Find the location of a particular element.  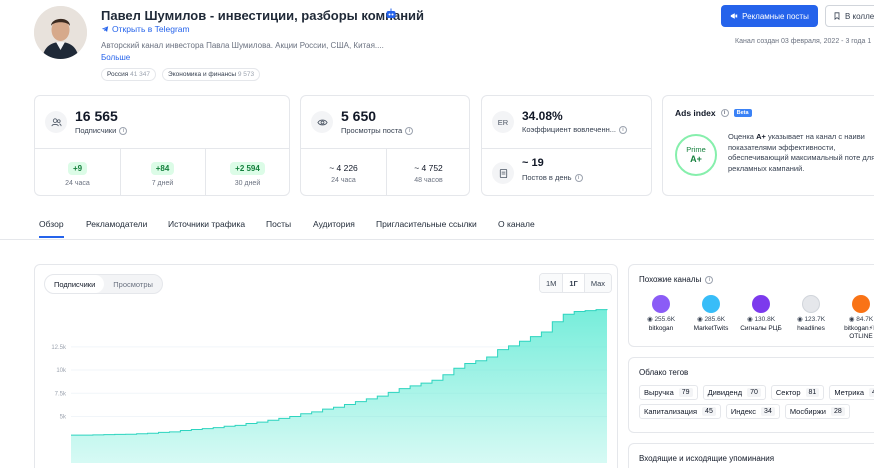

chart-metric-toggle: Подписчики Просмотры is located at coordinates (103, 284).